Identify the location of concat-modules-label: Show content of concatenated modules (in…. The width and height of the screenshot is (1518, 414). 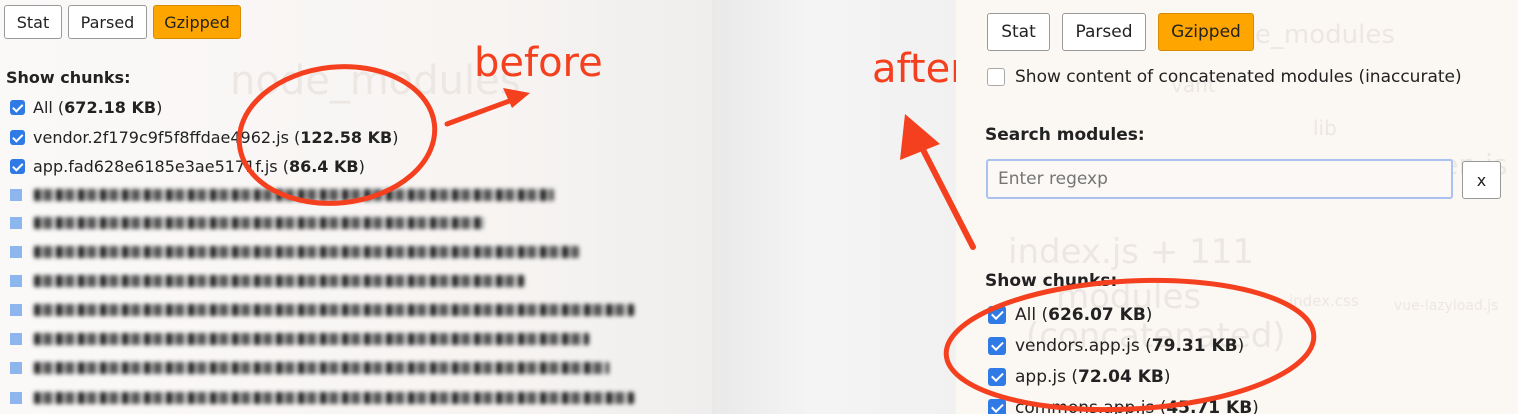
(1238, 77).